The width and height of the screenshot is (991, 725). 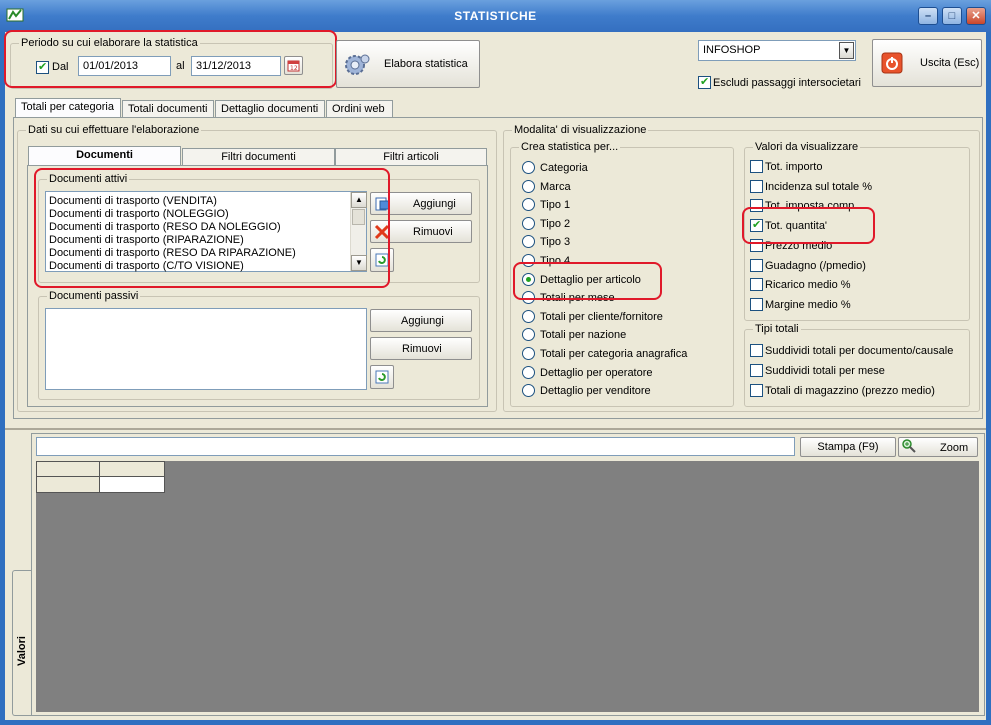 I want to click on radio-totali-per-cliente-fornitore, so click(x=528, y=316).